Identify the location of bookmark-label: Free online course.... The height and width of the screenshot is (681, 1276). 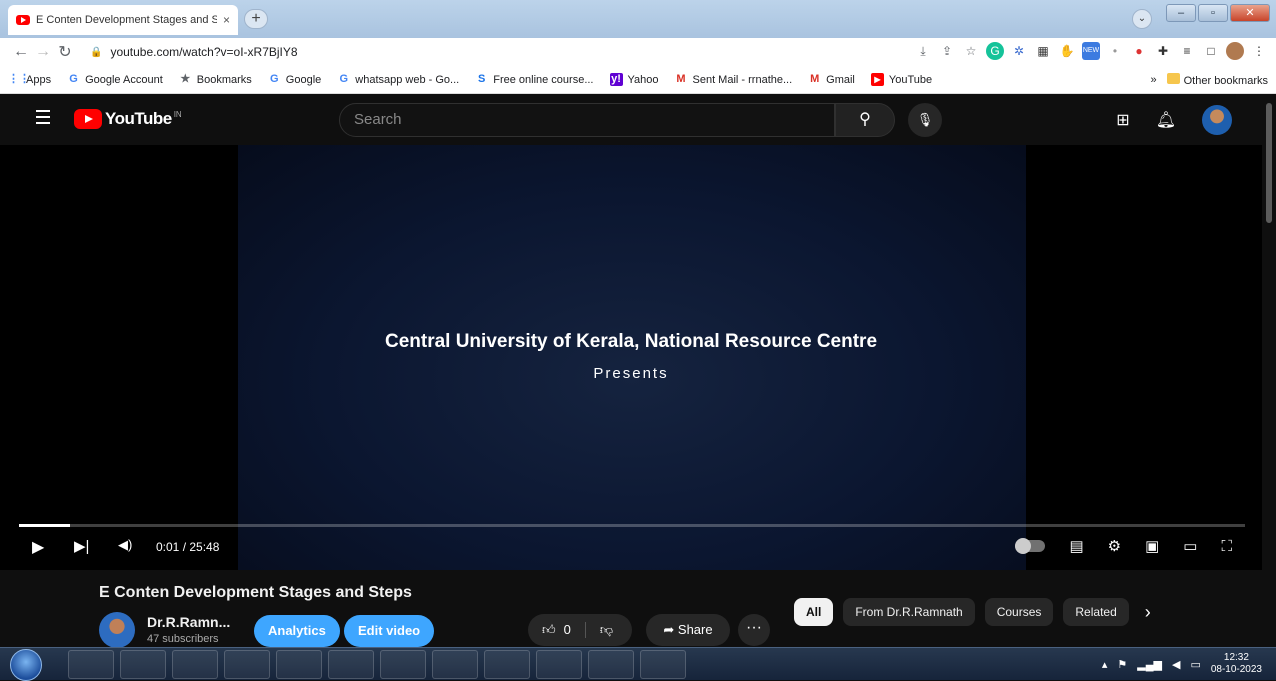
(543, 79).